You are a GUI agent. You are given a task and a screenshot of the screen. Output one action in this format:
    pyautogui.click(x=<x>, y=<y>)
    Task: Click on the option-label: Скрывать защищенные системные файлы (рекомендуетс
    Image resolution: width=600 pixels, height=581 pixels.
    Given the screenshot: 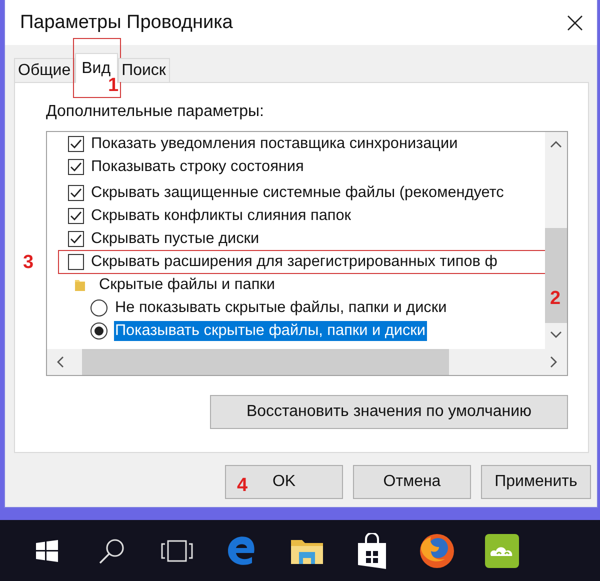 What is the action you would take?
    pyautogui.click(x=297, y=192)
    